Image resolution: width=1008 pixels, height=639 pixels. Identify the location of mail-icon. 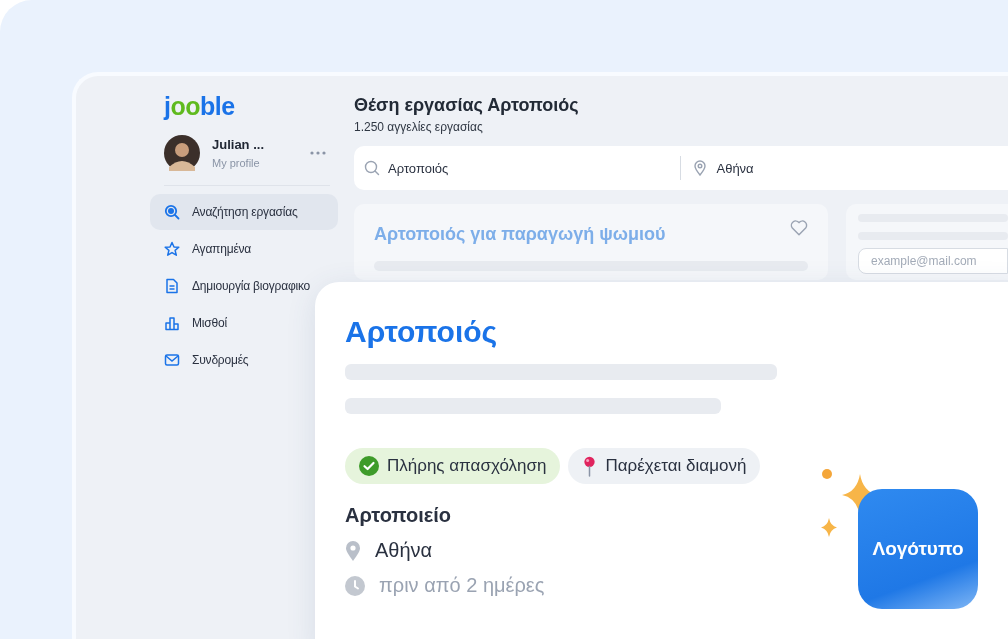
(172, 360).